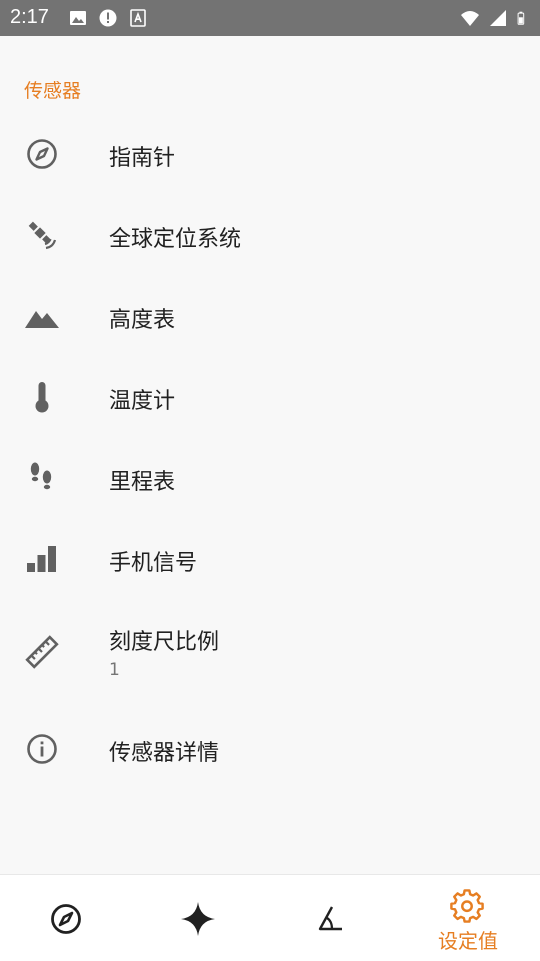 This screenshot has height=961, width=540. What do you see at coordinates (42, 397) in the screenshot?
I see `thermometer-icon` at bounding box center [42, 397].